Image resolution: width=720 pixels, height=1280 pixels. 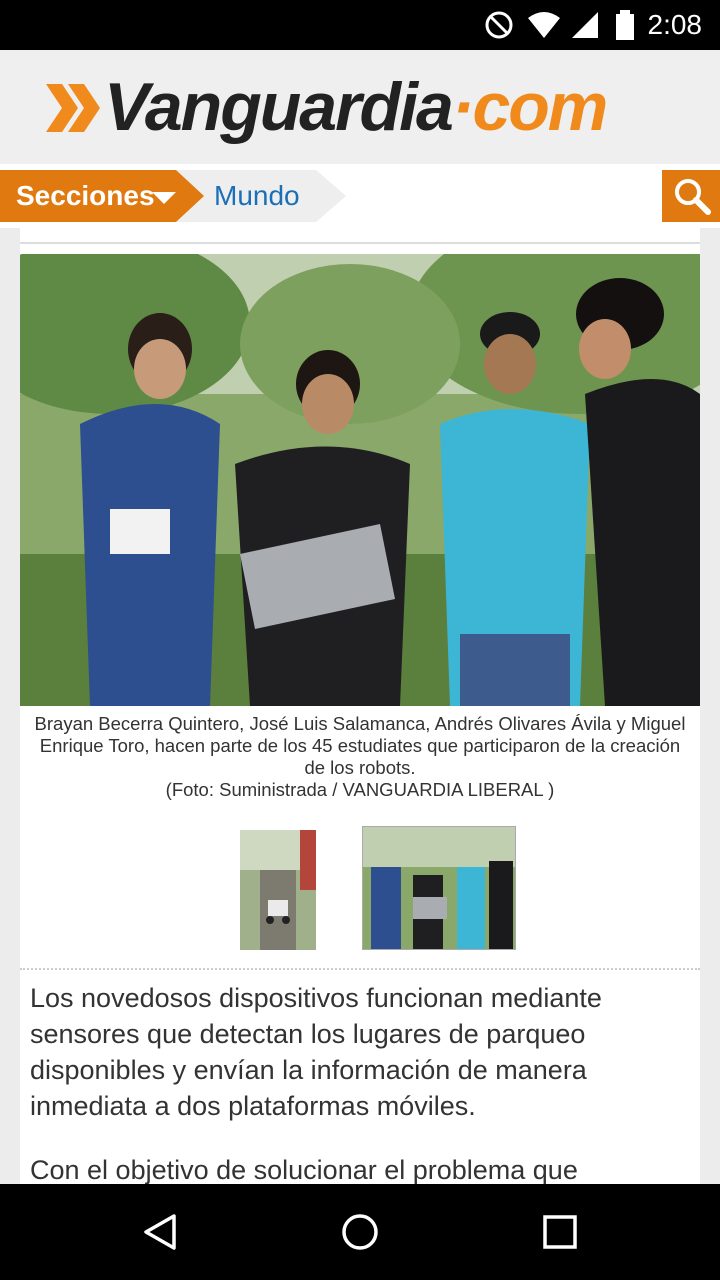 I want to click on site-header: Vanguardia·com, so click(x=360, y=107).